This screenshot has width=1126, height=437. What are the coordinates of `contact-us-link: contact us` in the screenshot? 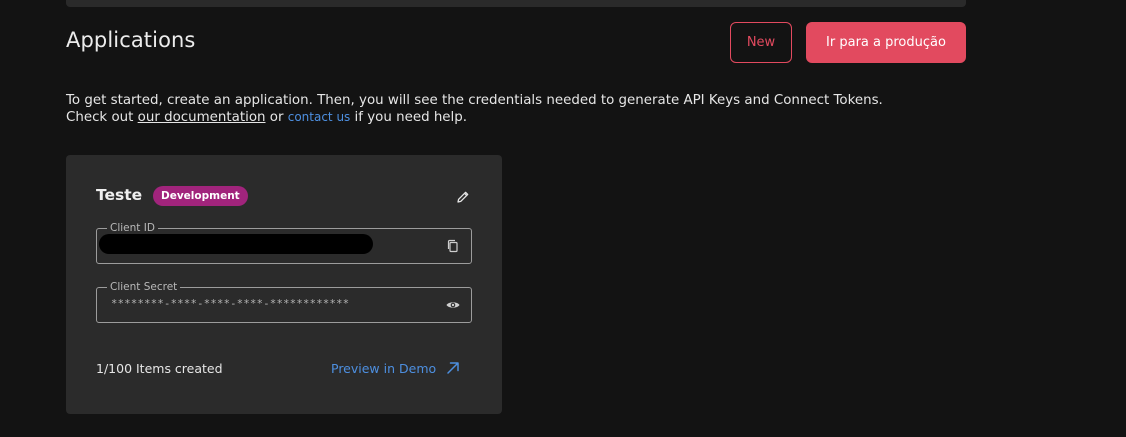 It's located at (319, 117).